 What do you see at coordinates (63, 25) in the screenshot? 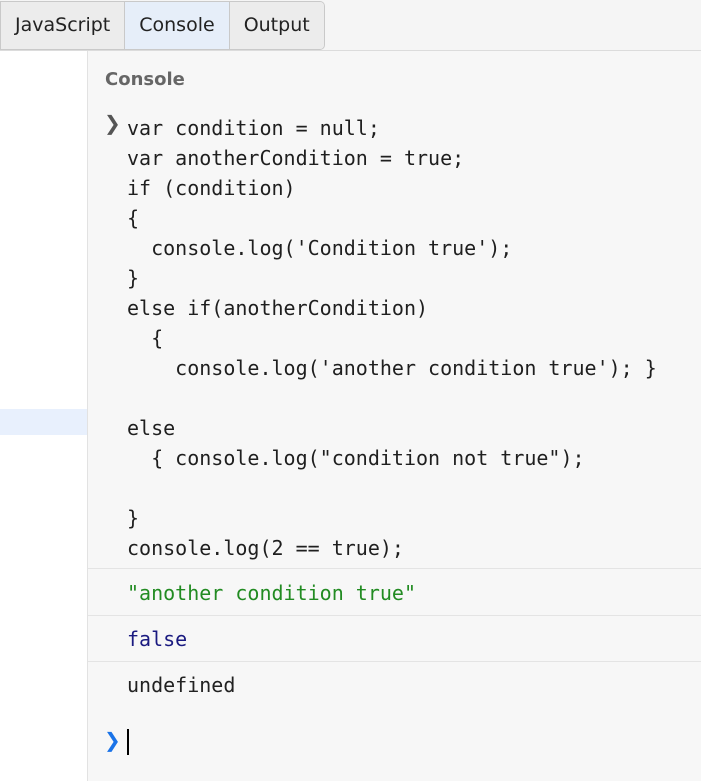
I see `tab-javascript: JavaScript` at bounding box center [63, 25].